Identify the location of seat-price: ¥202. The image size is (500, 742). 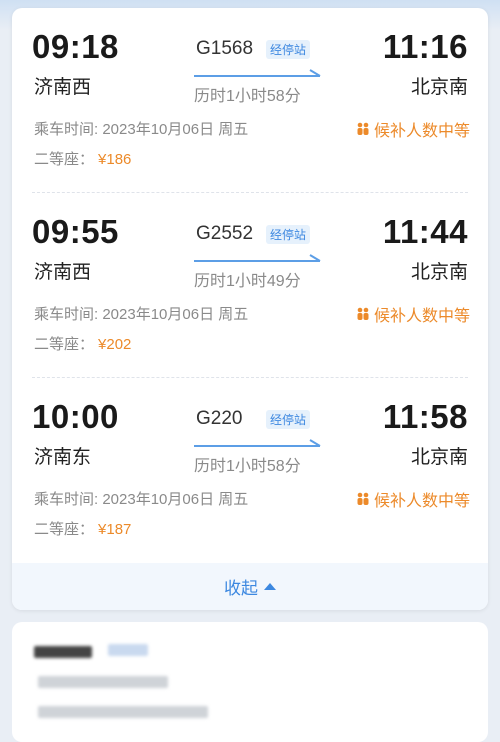
(115, 344).